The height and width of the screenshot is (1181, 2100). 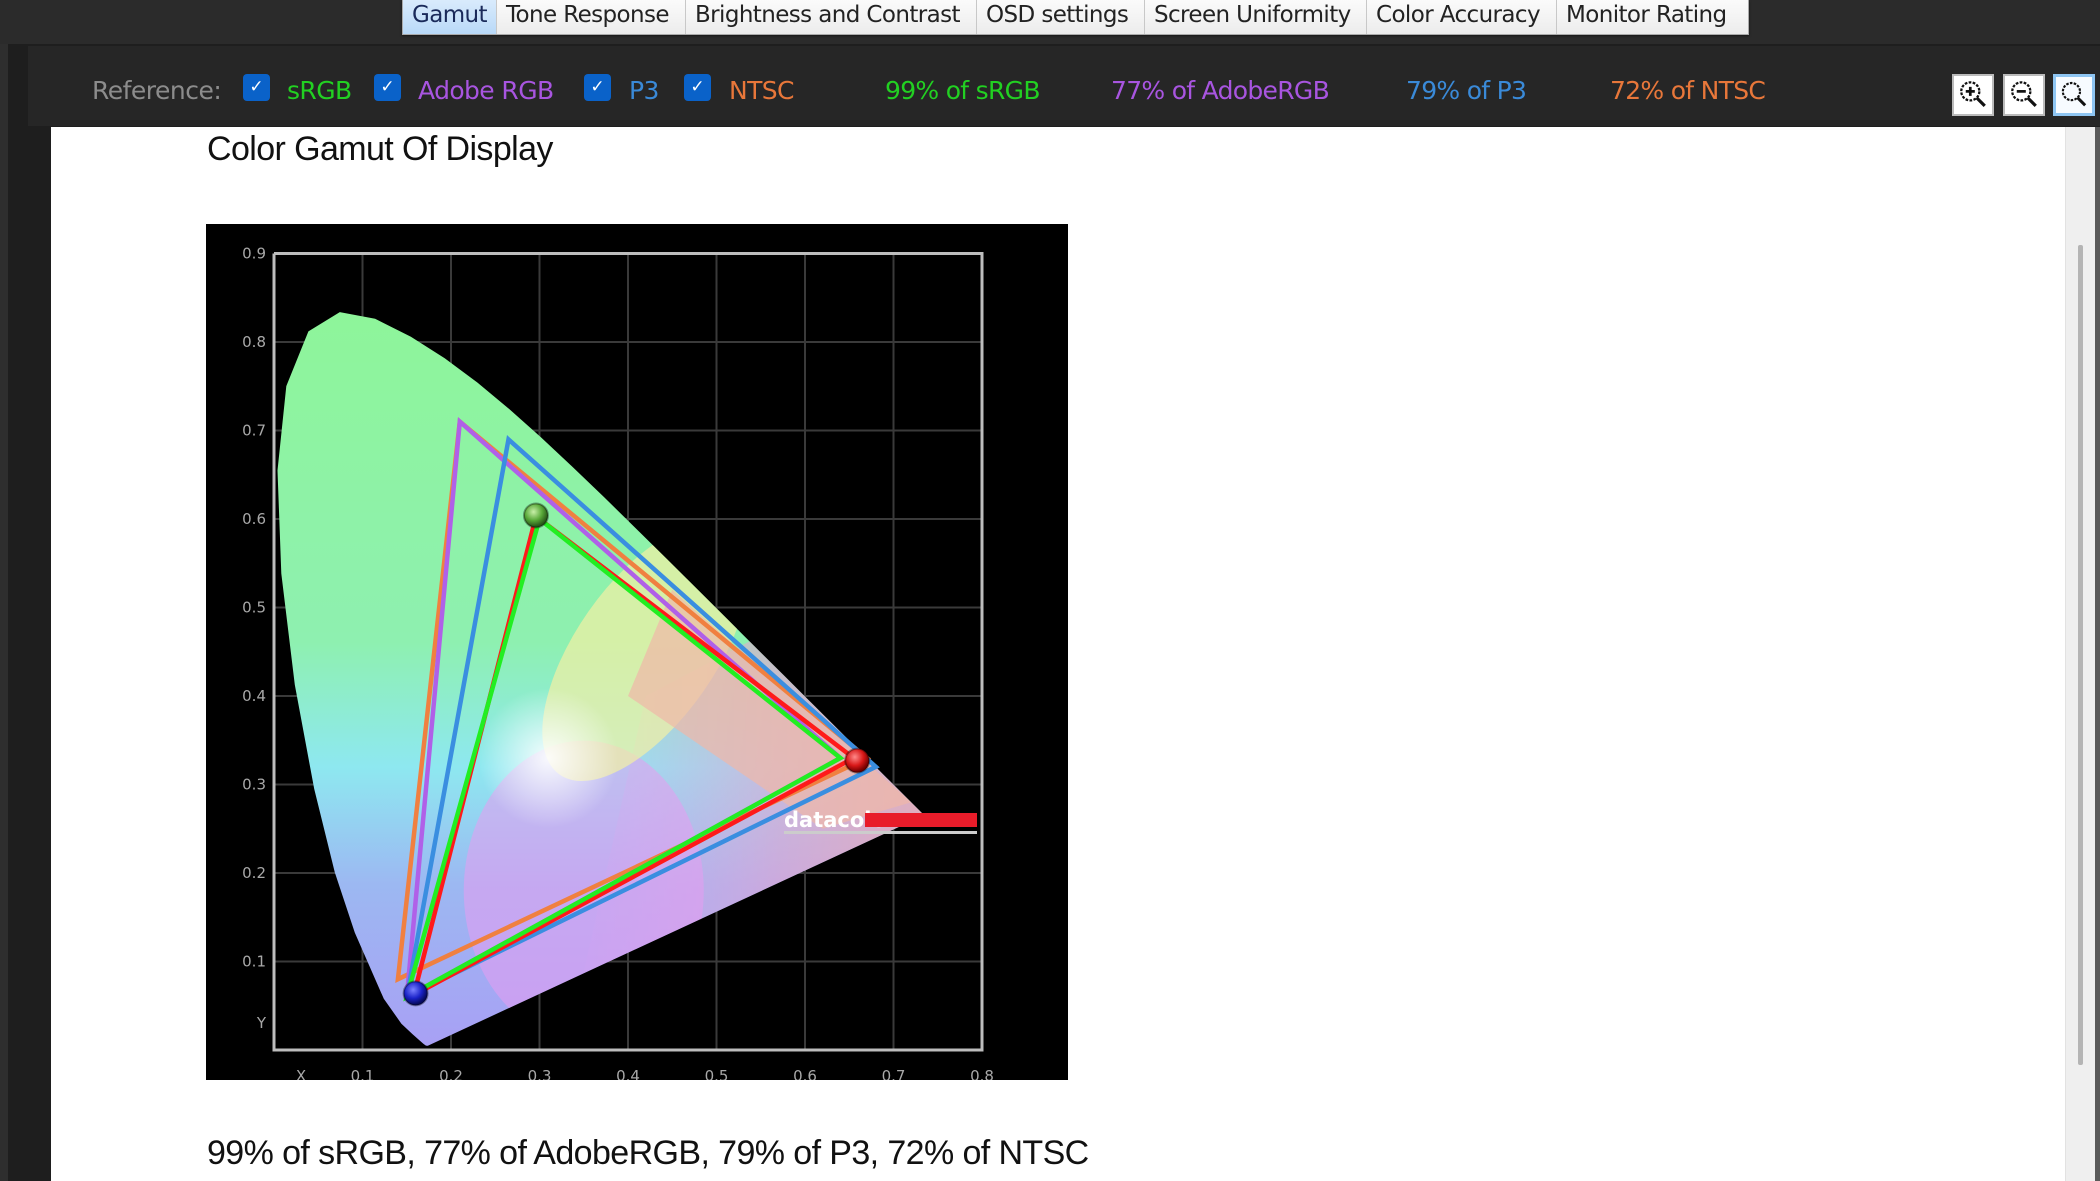 What do you see at coordinates (254, 342) in the screenshot?
I see `y-tick-label: 0.8` at bounding box center [254, 342].